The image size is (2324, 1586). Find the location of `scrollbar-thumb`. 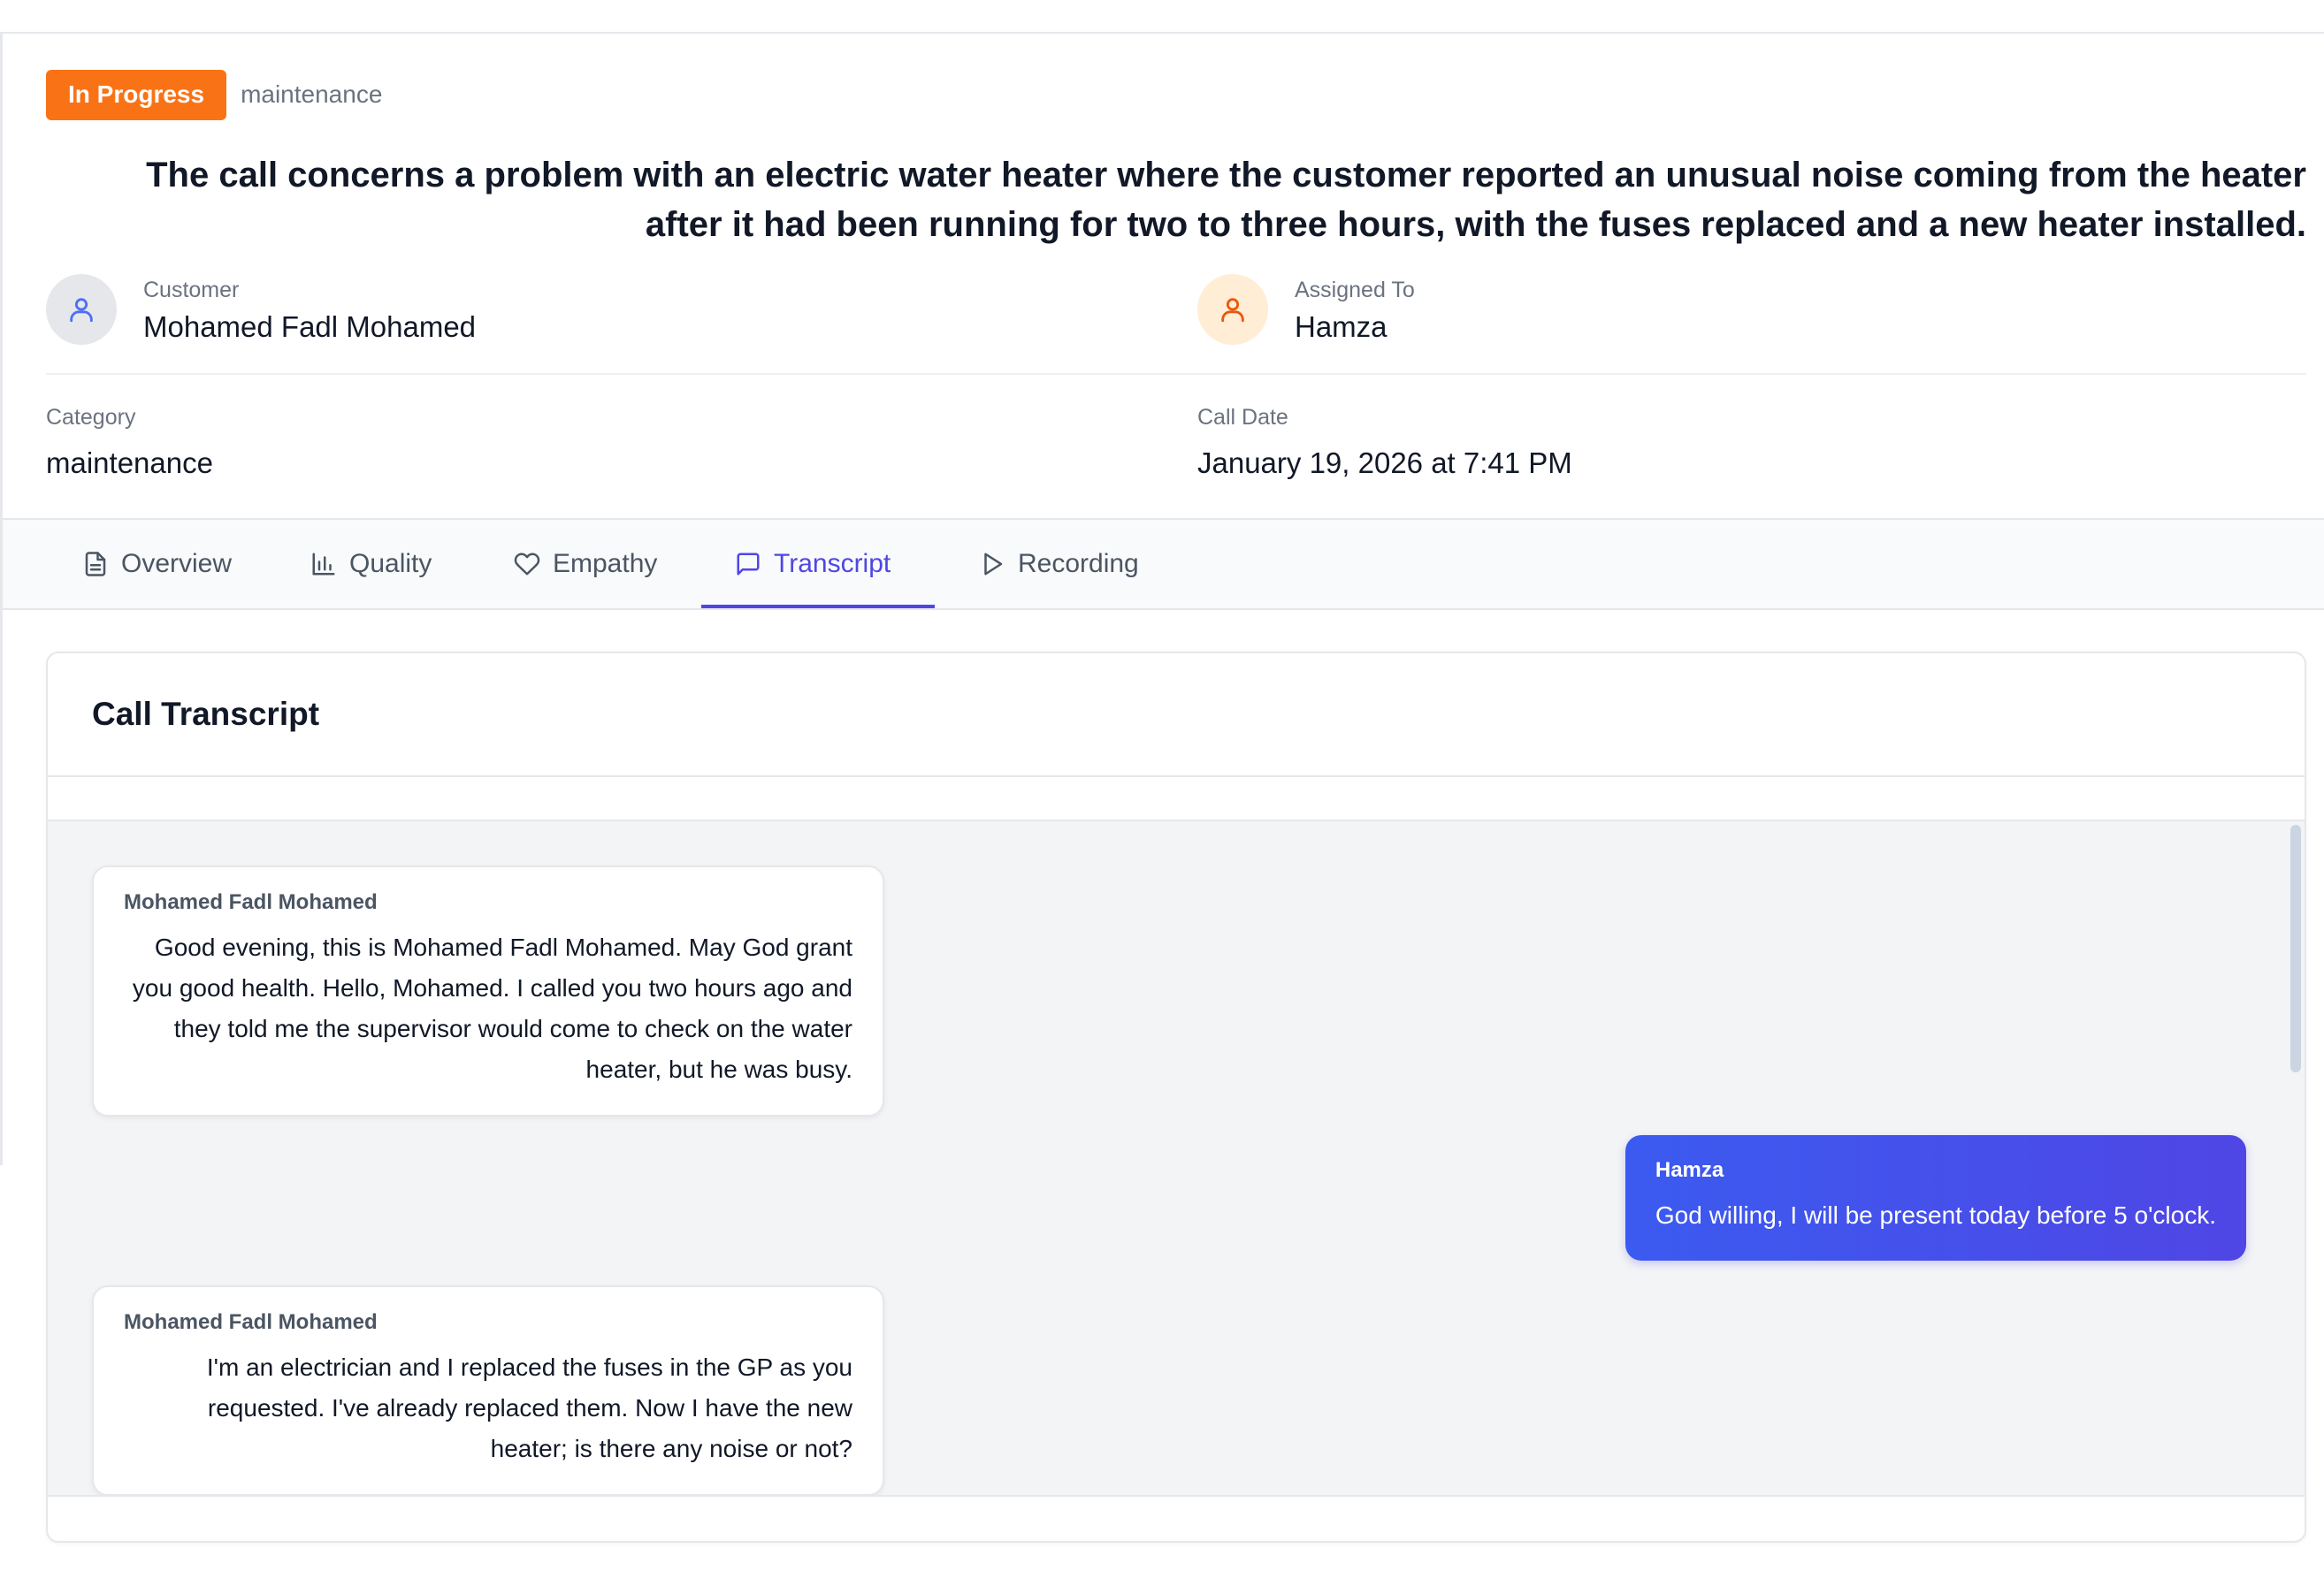

scrollbar-thumb is located at coordinates (2295, 948).